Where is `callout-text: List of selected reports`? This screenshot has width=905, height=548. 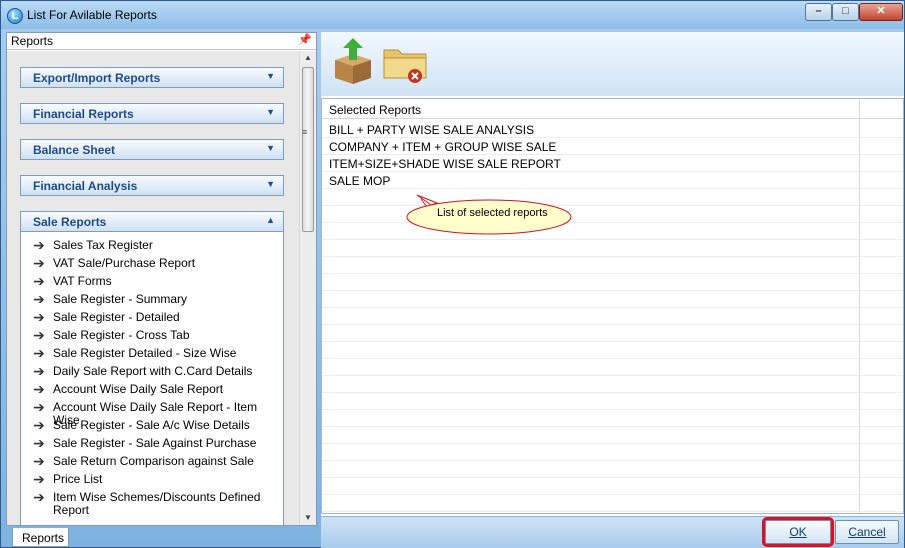
callout-text: List of selected reports is located at coordinates (492, 213).